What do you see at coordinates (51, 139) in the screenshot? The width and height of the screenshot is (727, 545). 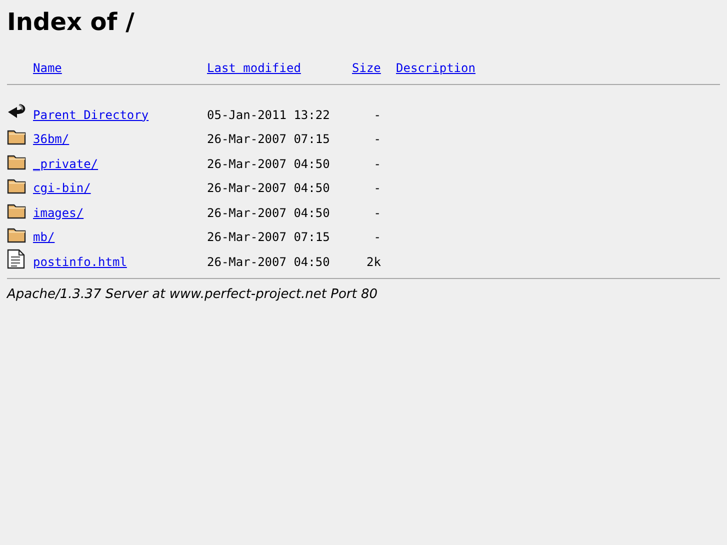 I see `folder-link: 36bm/` at bounding box center [51, 139].